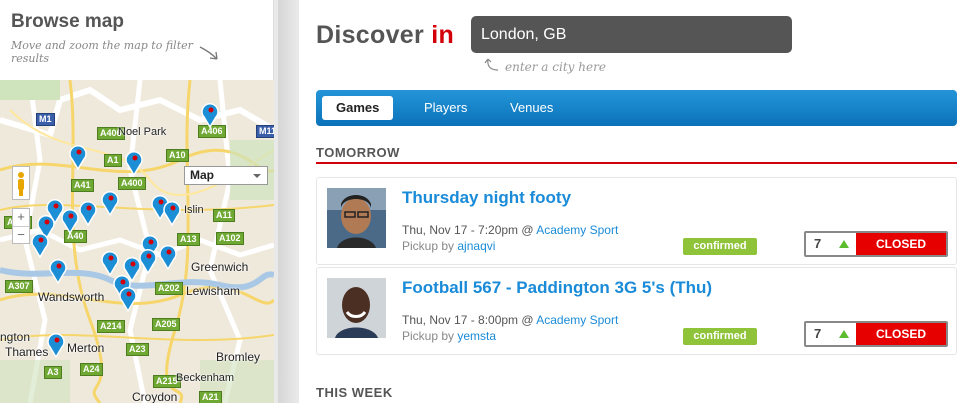 This screenshot has height=403, width=973. I want to click on zoom-control: + −, so click(21, 226).